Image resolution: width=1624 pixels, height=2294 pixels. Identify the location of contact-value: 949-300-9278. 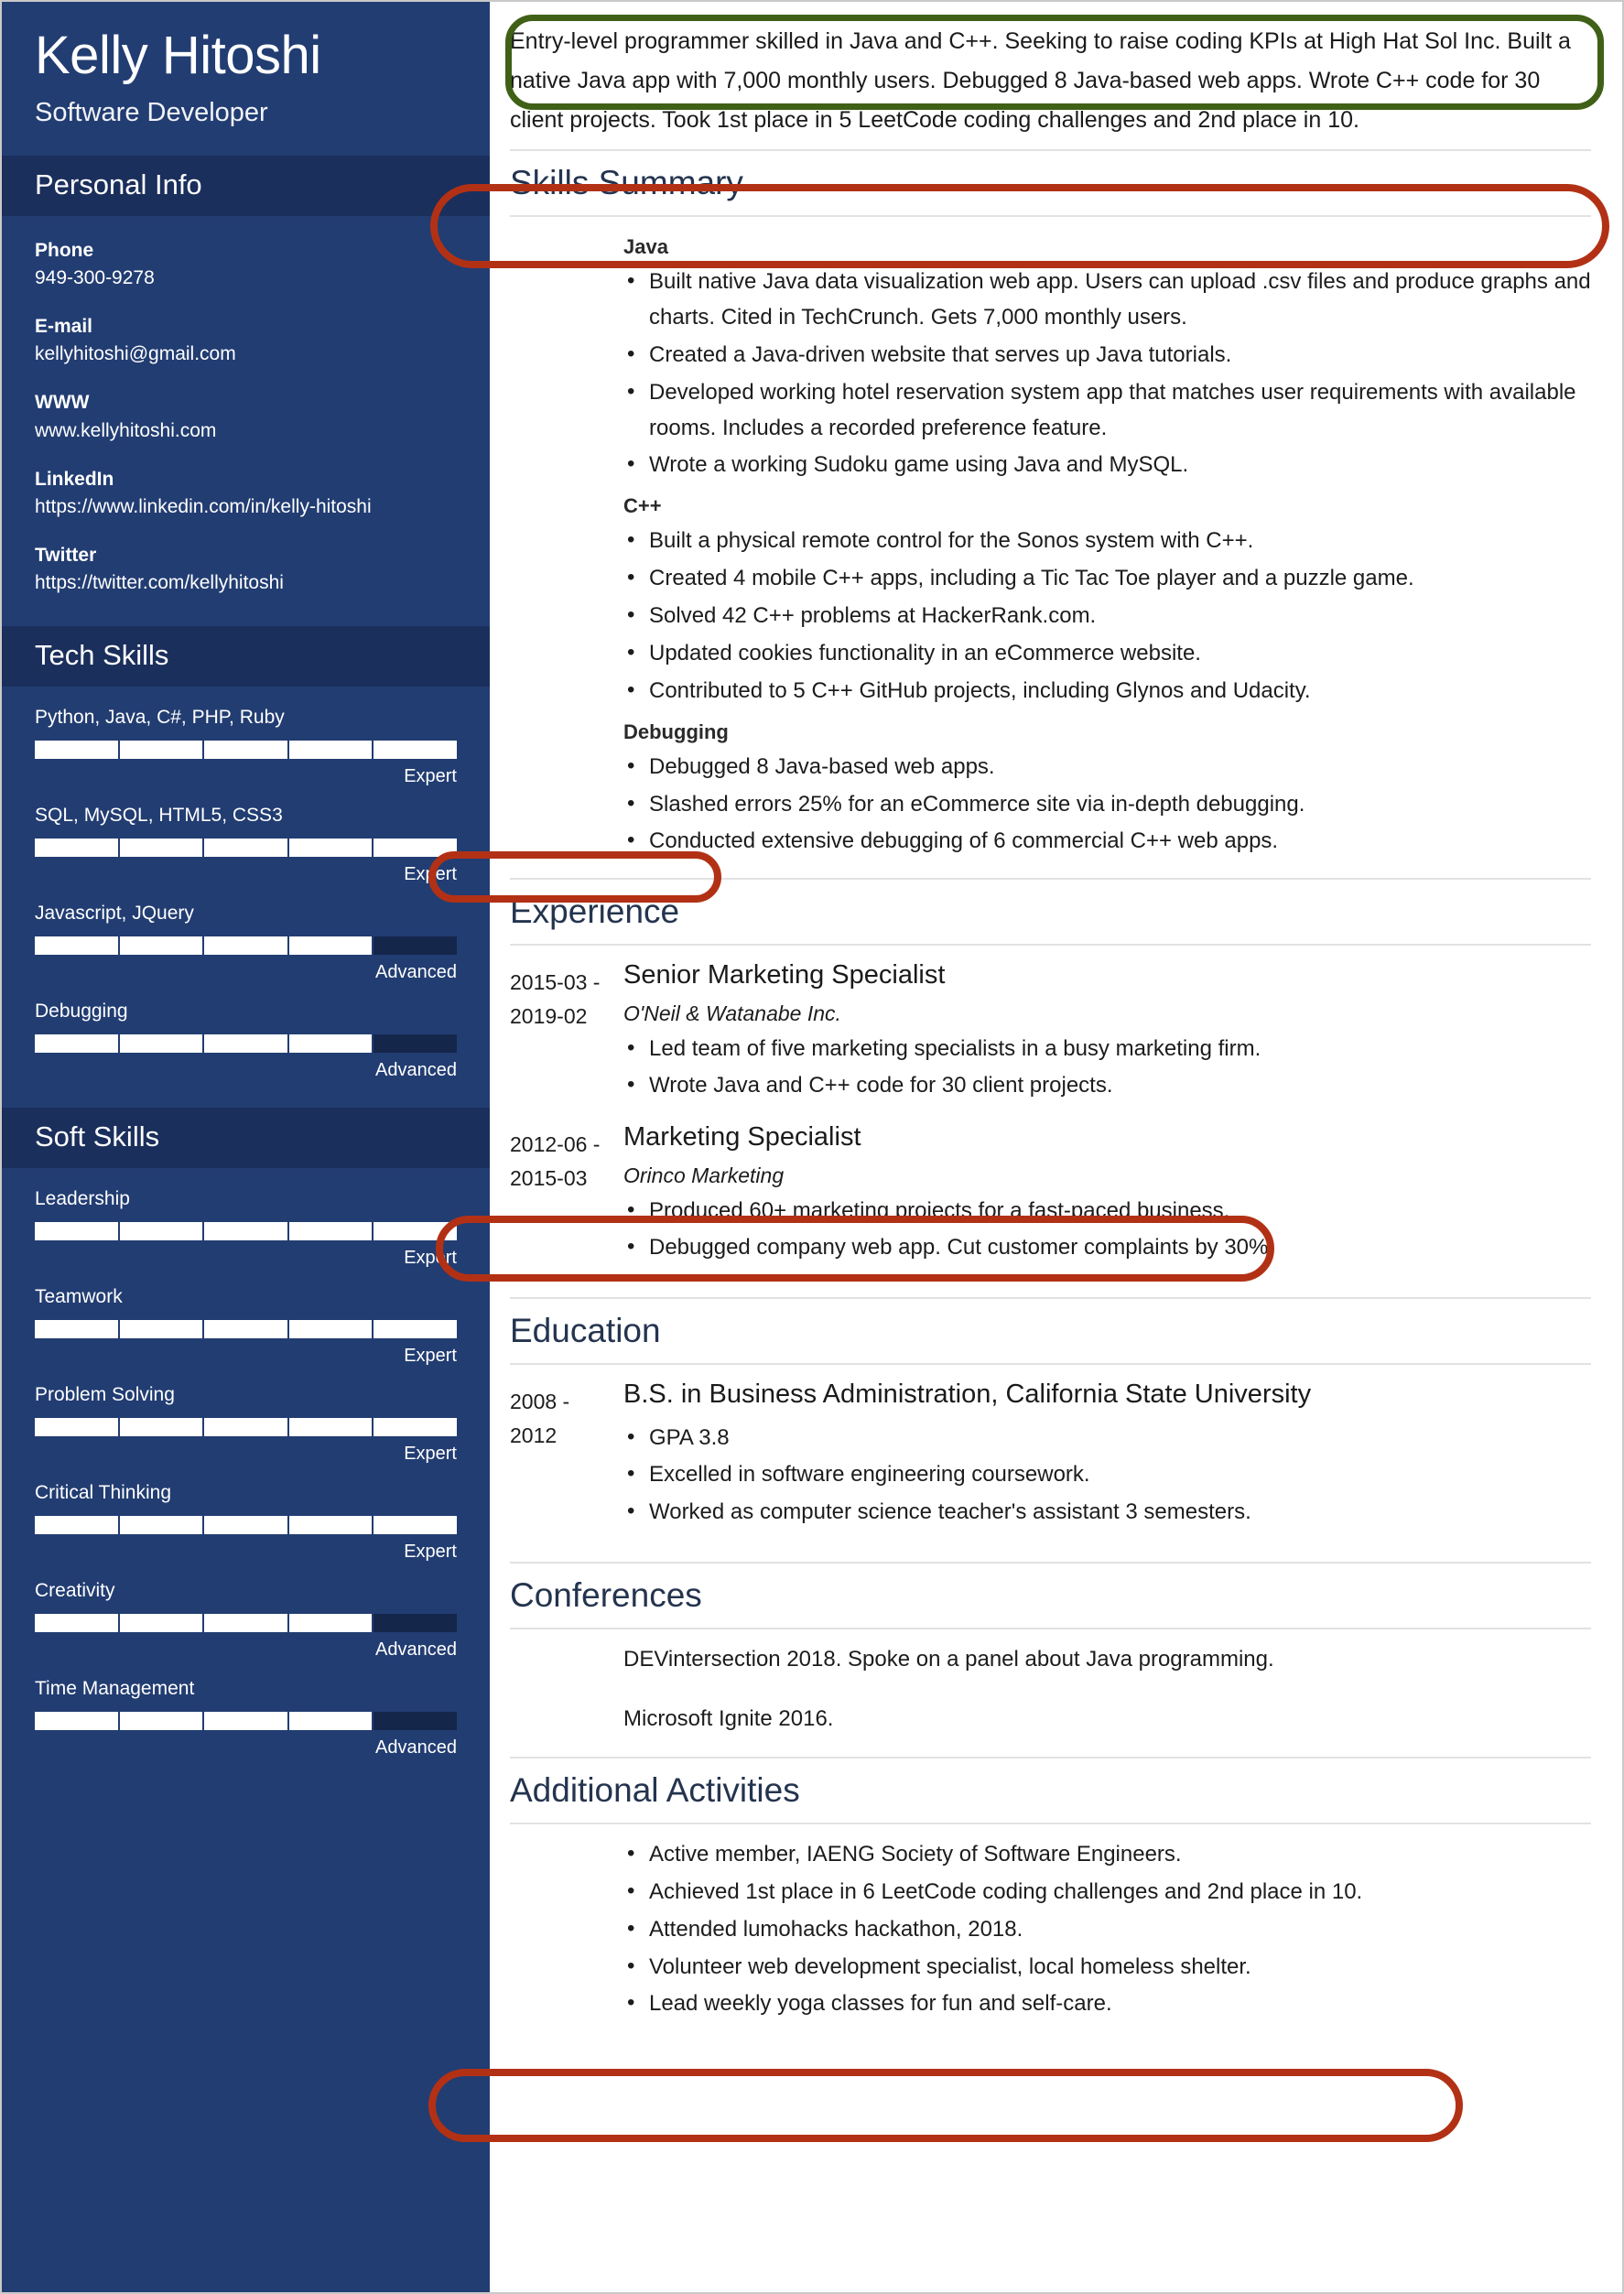
(246, 278).